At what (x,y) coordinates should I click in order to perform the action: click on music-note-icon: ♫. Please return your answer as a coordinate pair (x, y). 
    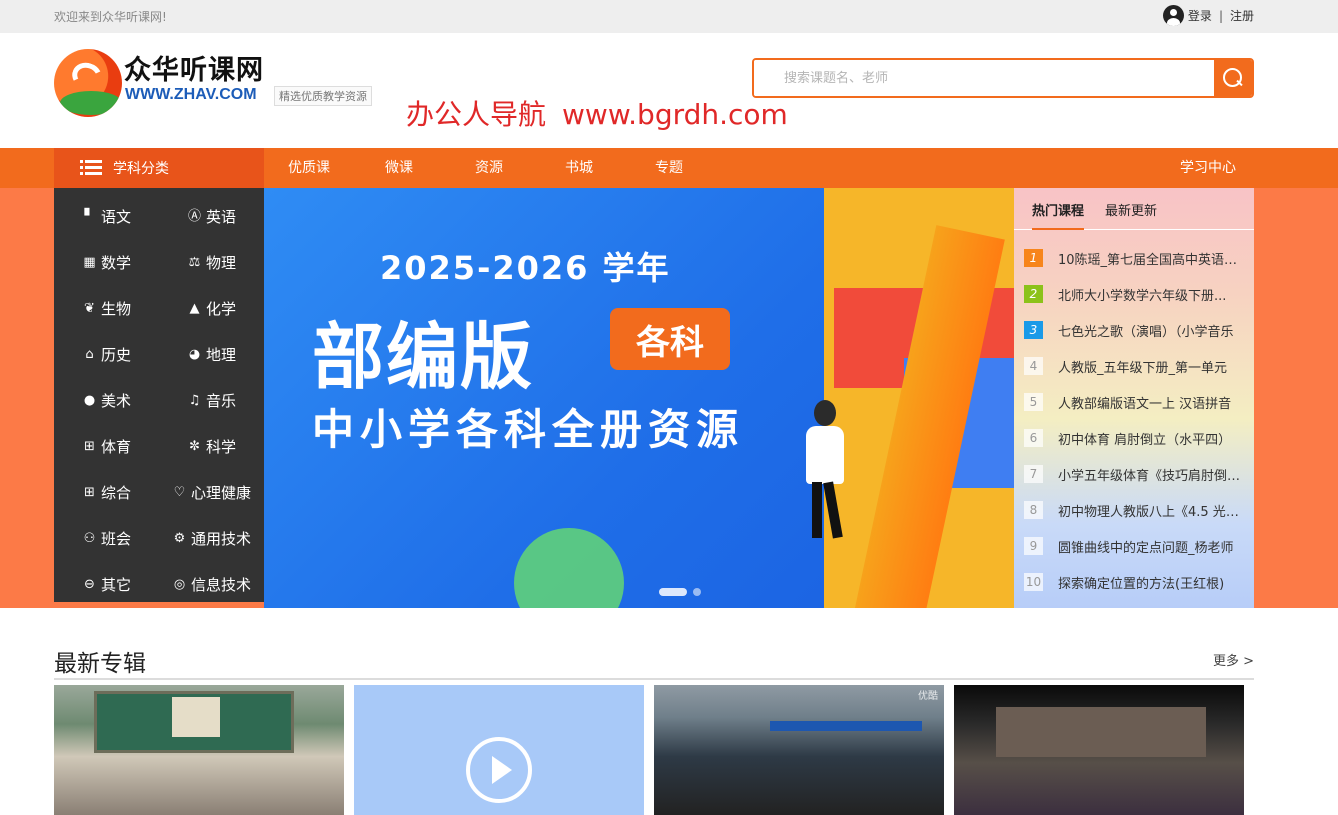
    Looking at the image, I should click on (194, 400).